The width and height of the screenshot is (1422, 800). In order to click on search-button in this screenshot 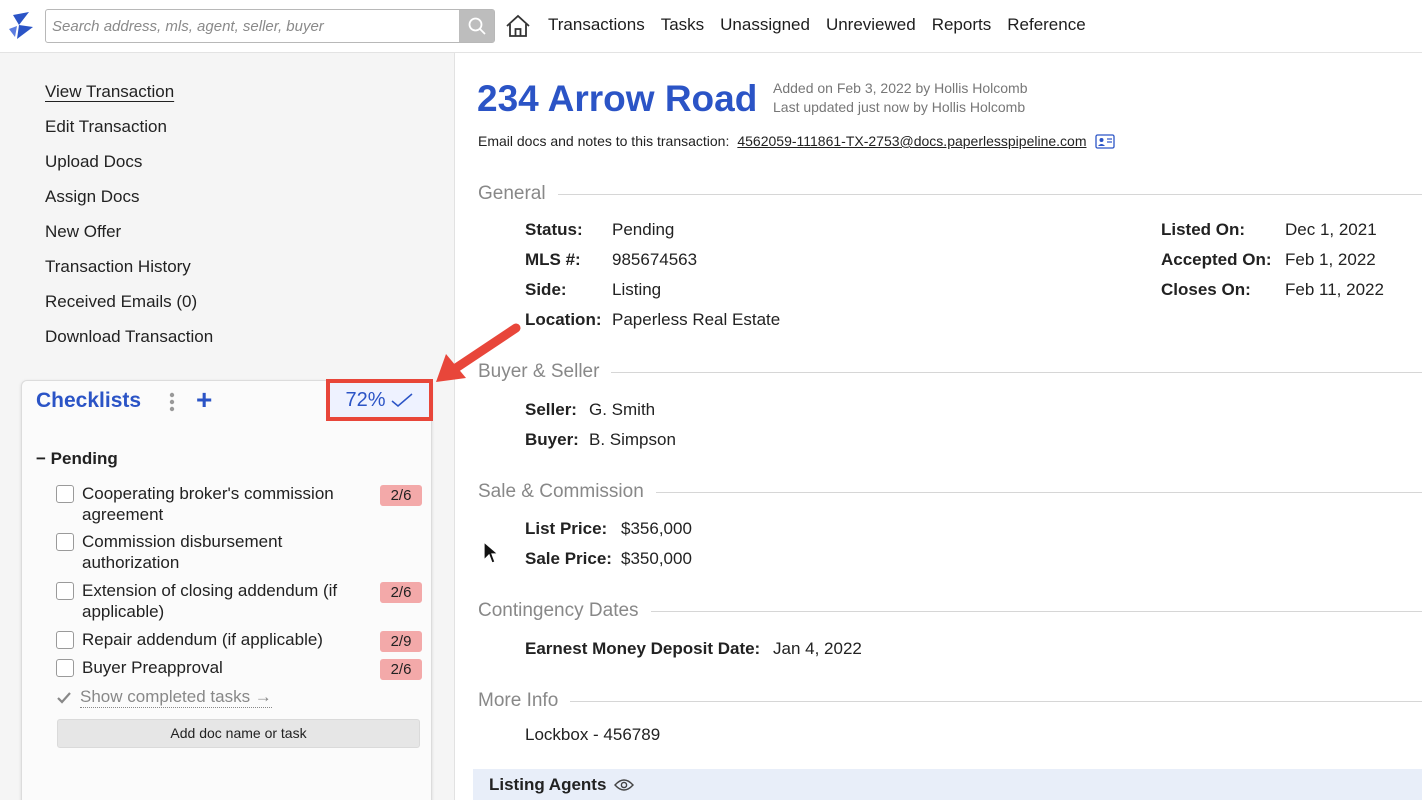, I will do `click(476, 26)`.